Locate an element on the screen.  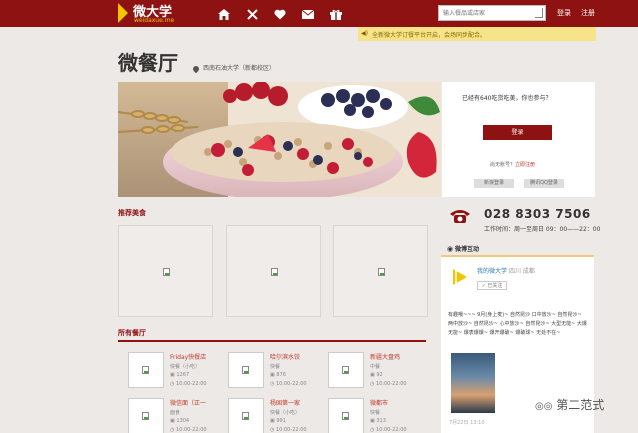
restaurant-type: 面食 is located at coordinates (175, 413).